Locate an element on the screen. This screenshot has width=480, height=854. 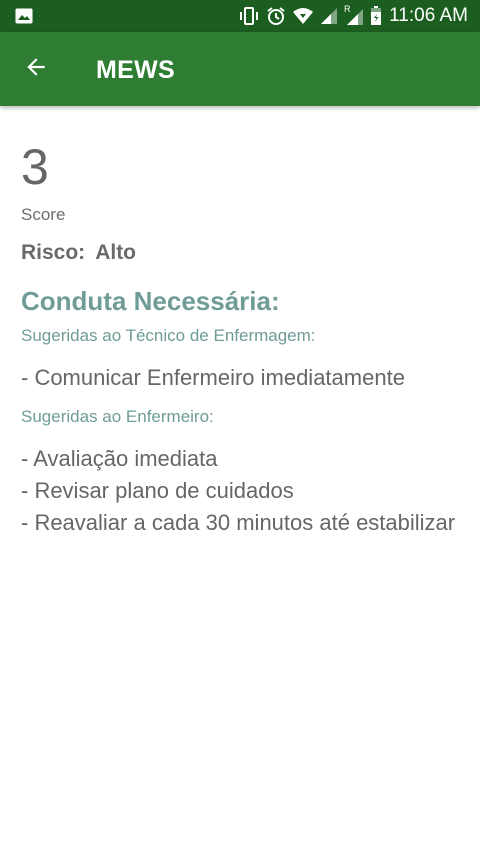
alarm-icon is located at coordinates (276, 16).